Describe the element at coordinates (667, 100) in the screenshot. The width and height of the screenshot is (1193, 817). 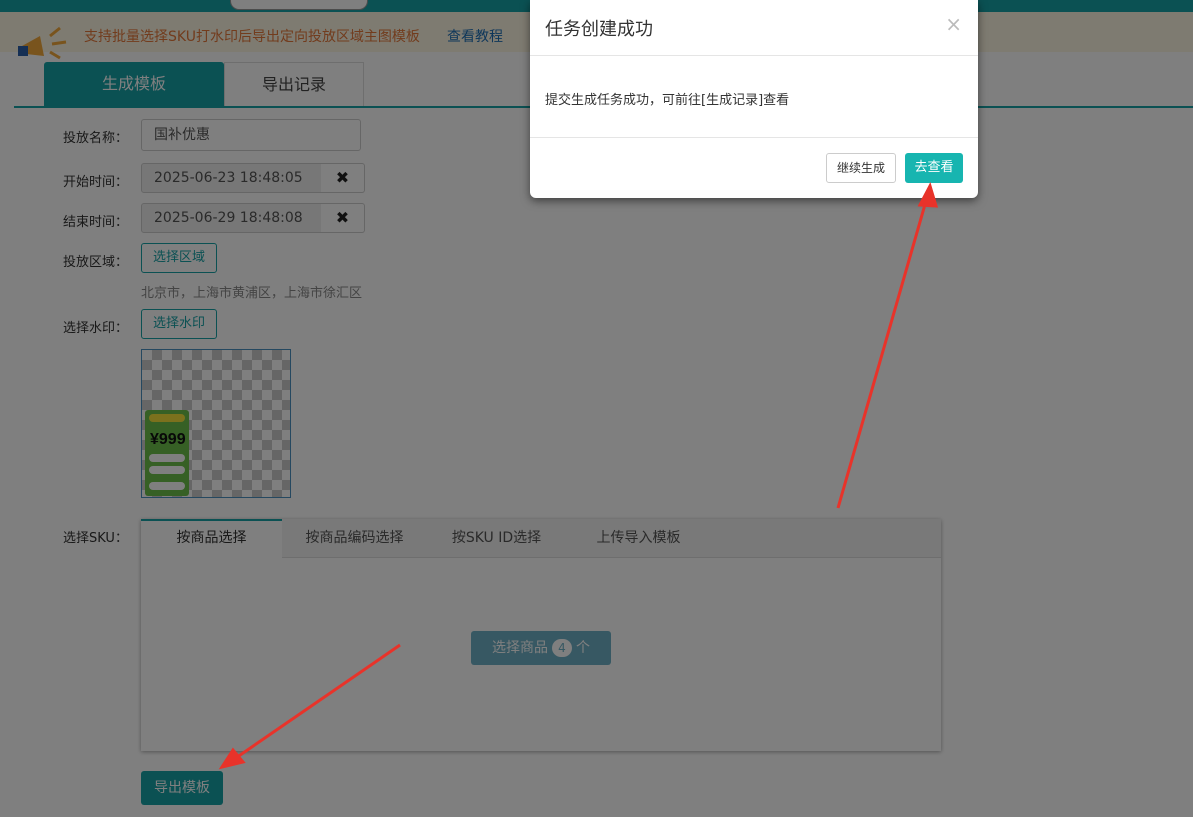
I see `modal-message: 提交生成任务成功，可前往[生成记录]查看` at that location.